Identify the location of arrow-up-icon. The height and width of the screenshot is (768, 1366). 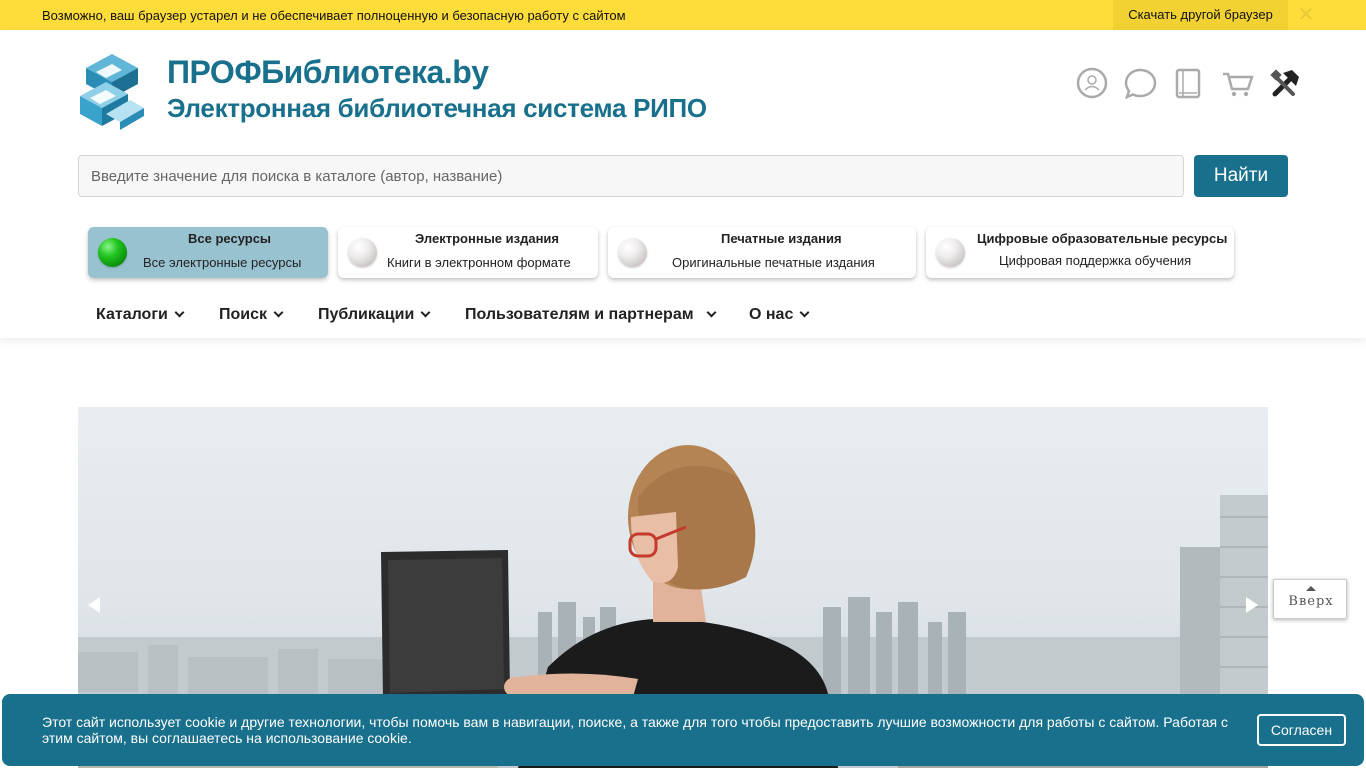
(1311, 588).